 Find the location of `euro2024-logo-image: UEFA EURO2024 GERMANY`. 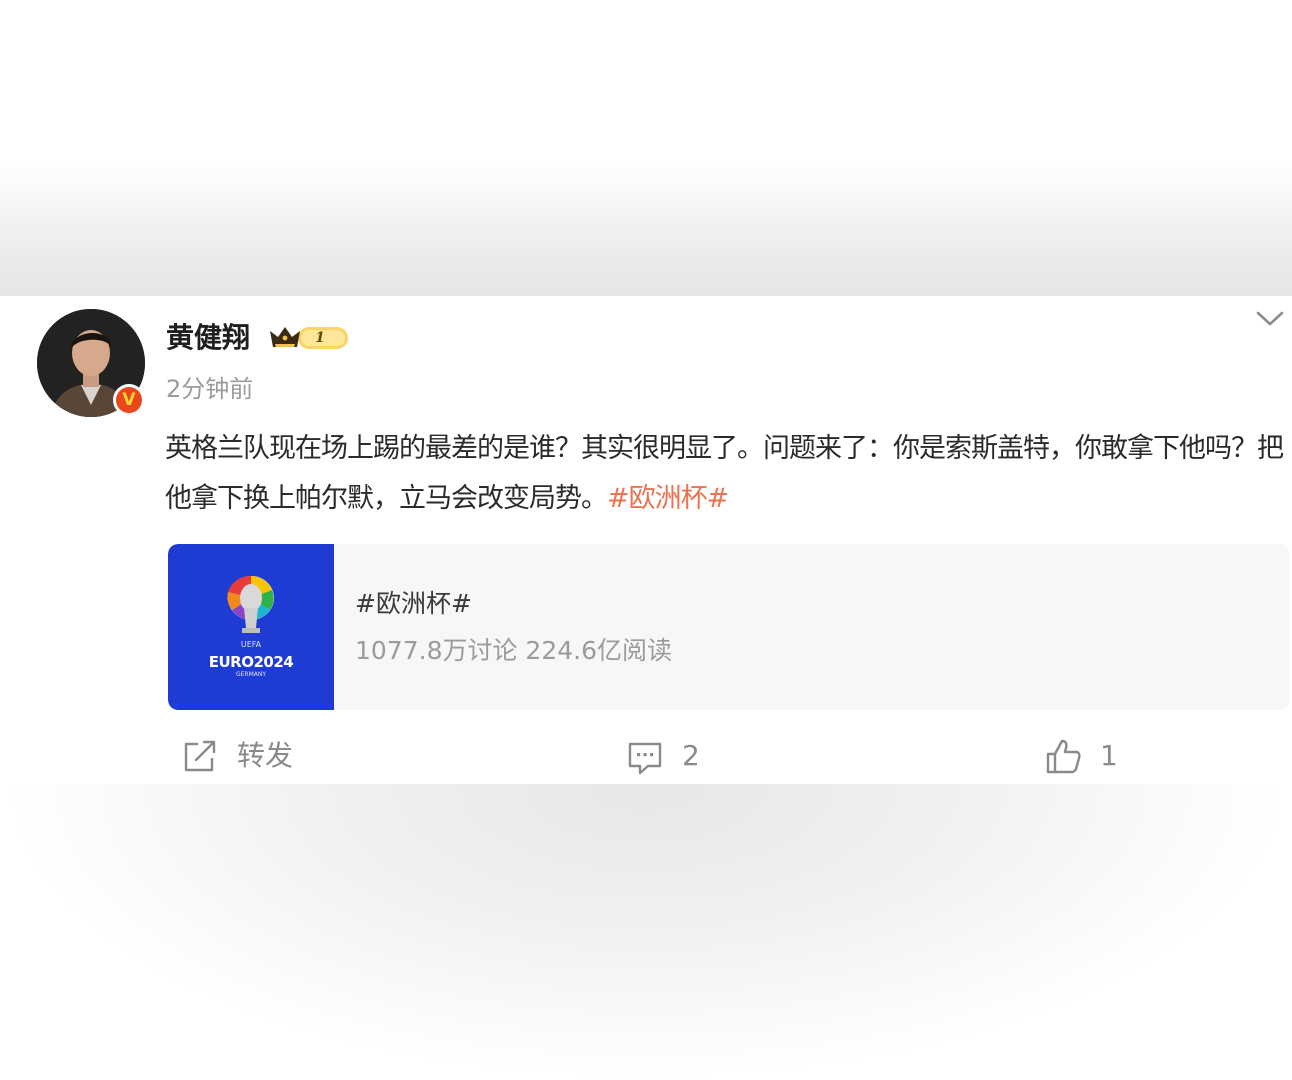

euro2024-logo-image: UEFA EURO2024 GERMANY is located at coordinates (251, 627).